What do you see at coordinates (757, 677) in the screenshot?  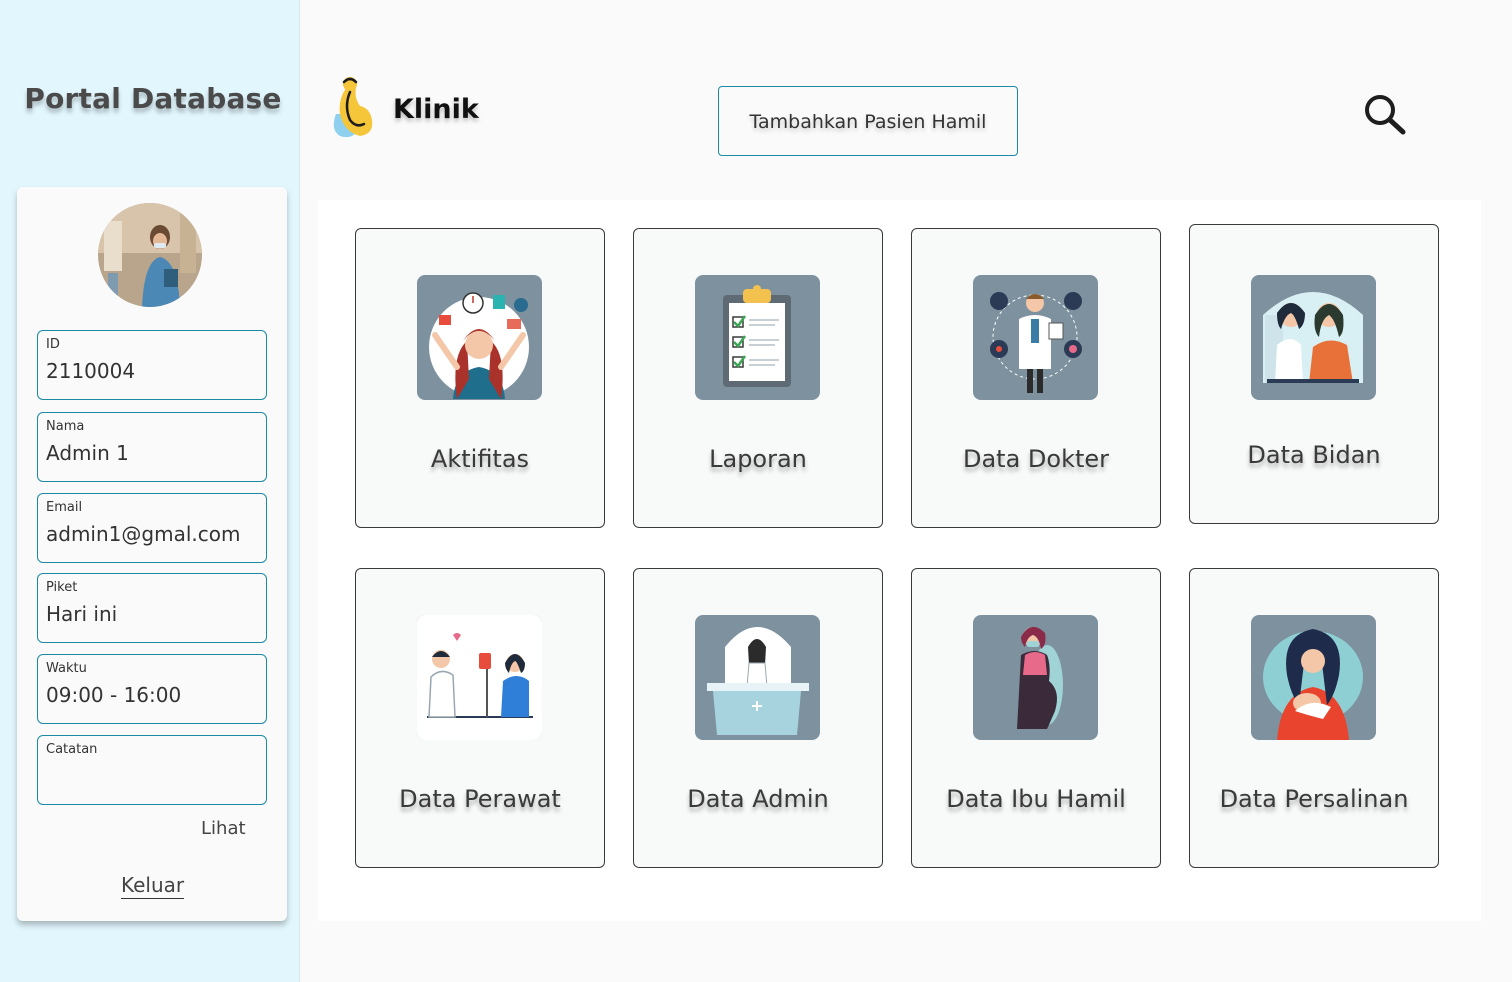 I see `admin-desk-illustration-icon` at bounding box center [757, 677].